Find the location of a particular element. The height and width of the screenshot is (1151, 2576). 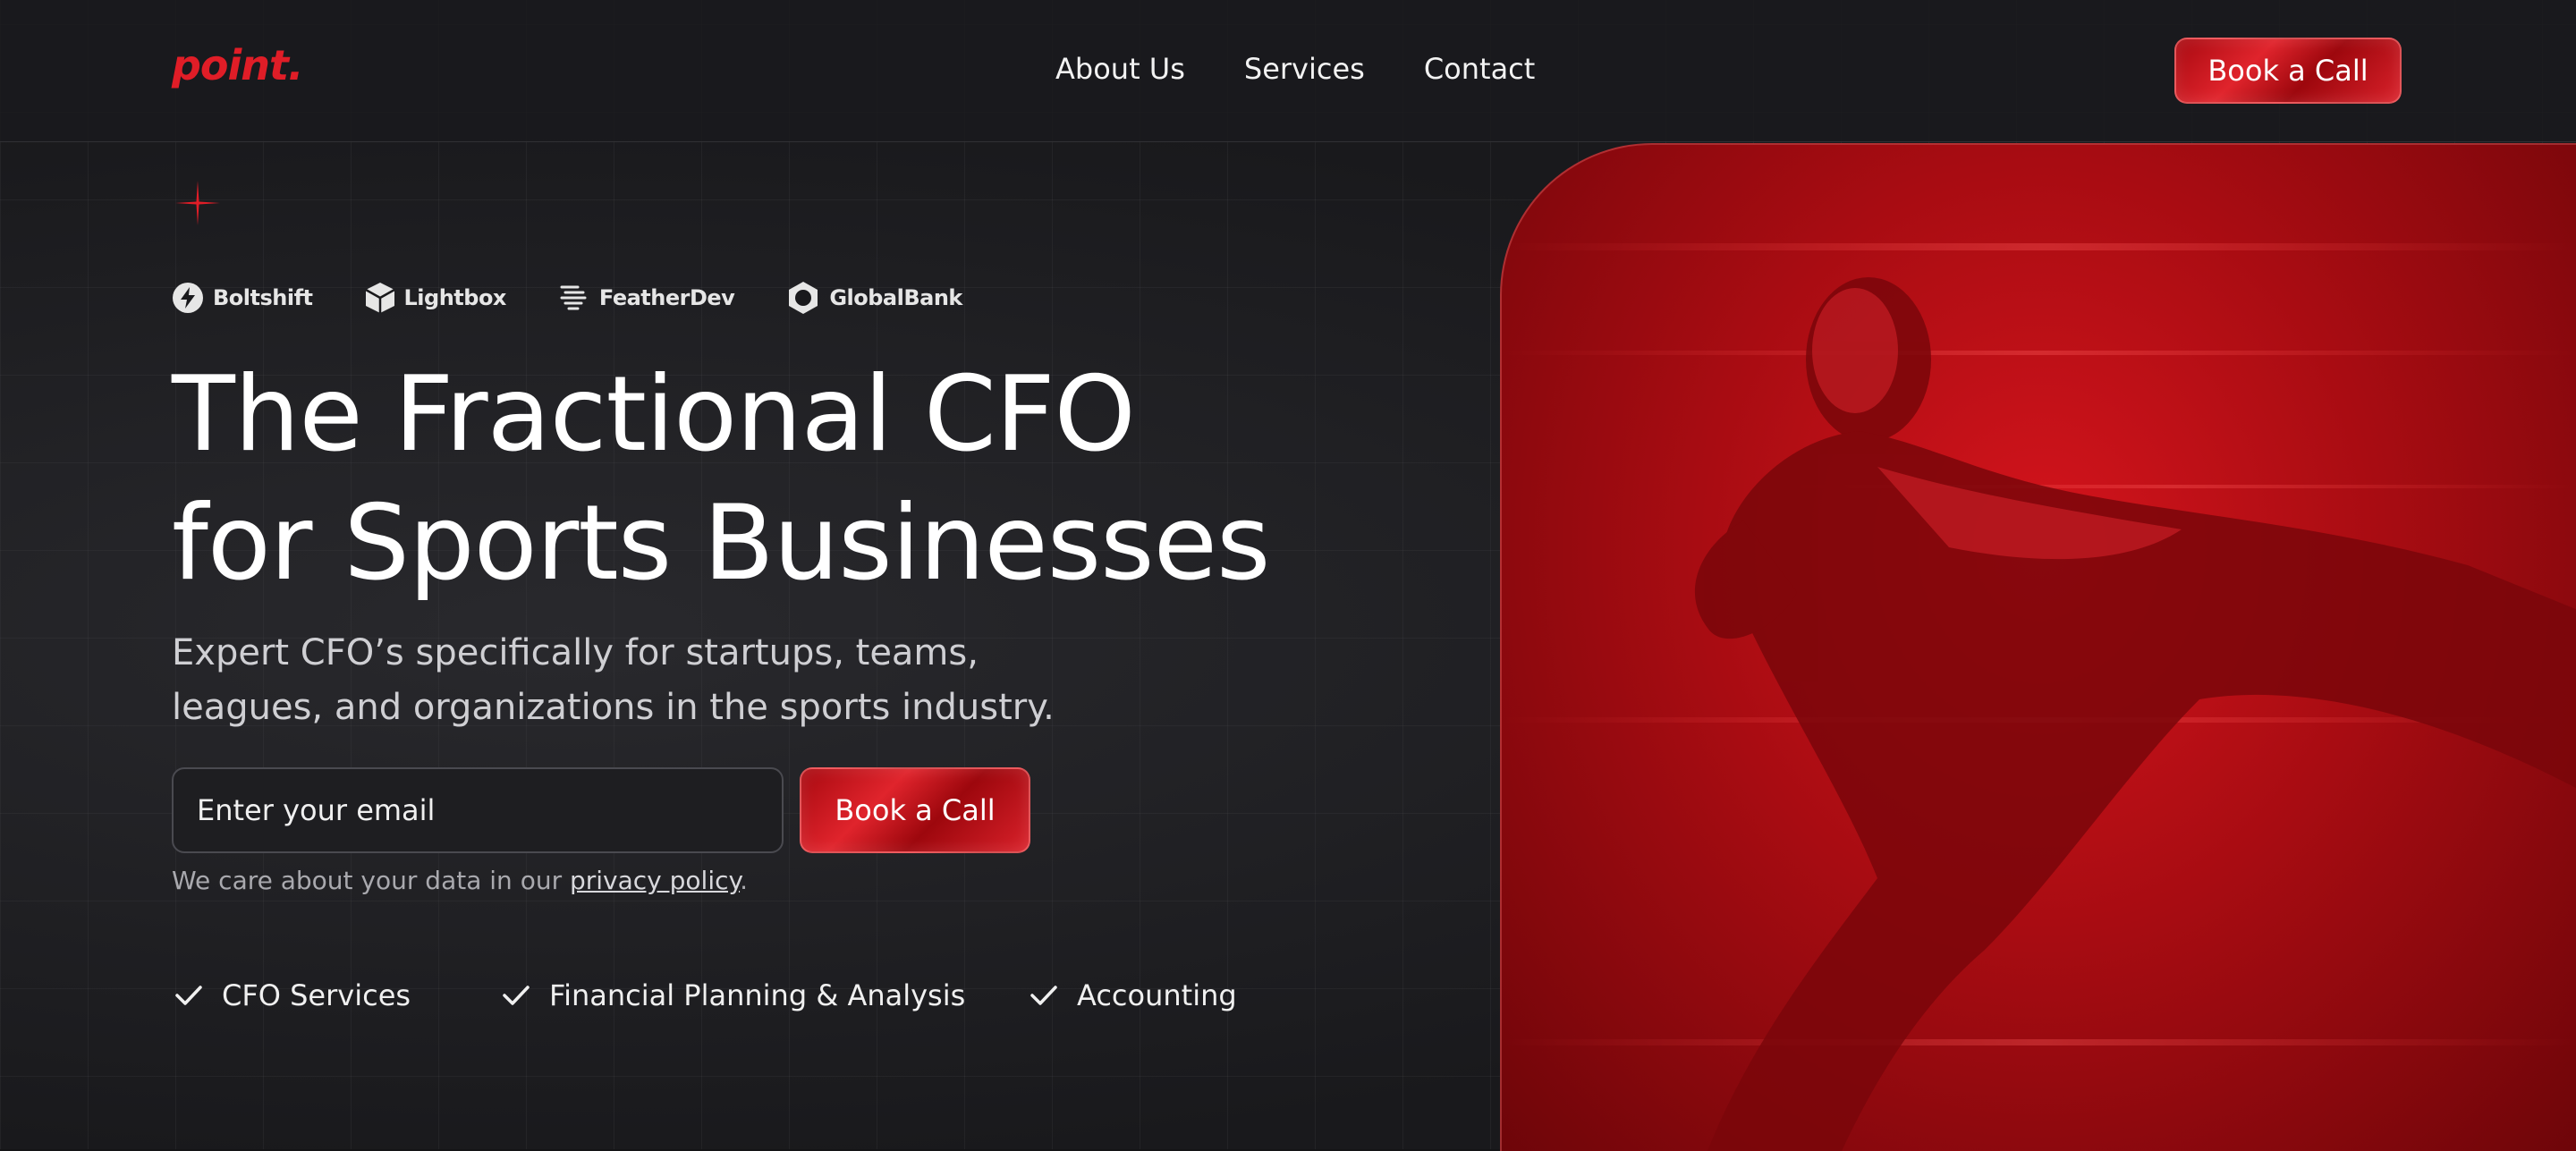

sparkle-icon is located at coordinates (197, 203).